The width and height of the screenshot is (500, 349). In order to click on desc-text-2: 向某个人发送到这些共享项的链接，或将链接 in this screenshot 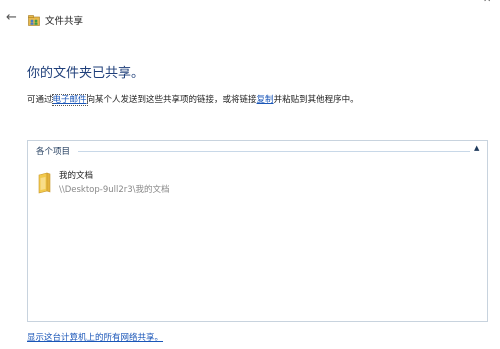, I will do `click(171, 100)`.